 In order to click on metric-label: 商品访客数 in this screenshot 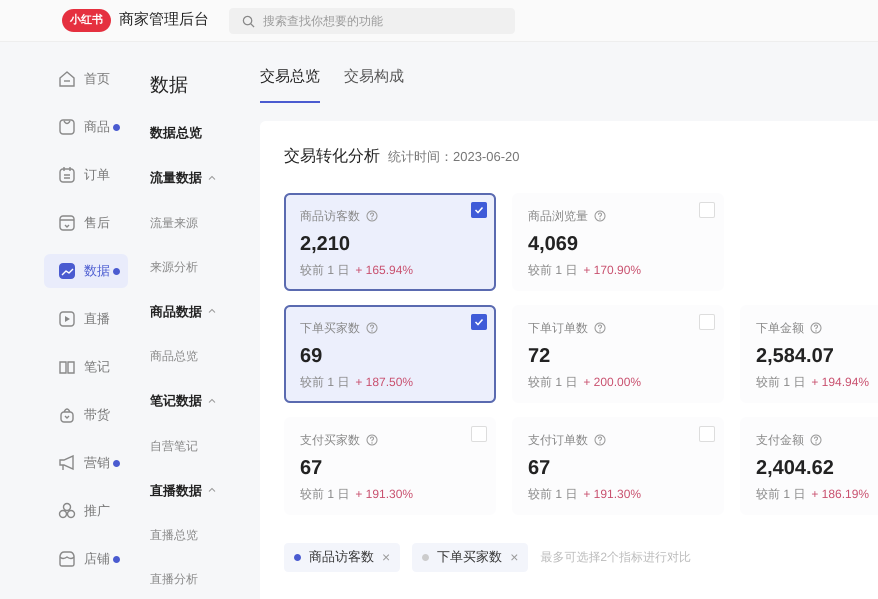, I will do `click(330, 216)`.